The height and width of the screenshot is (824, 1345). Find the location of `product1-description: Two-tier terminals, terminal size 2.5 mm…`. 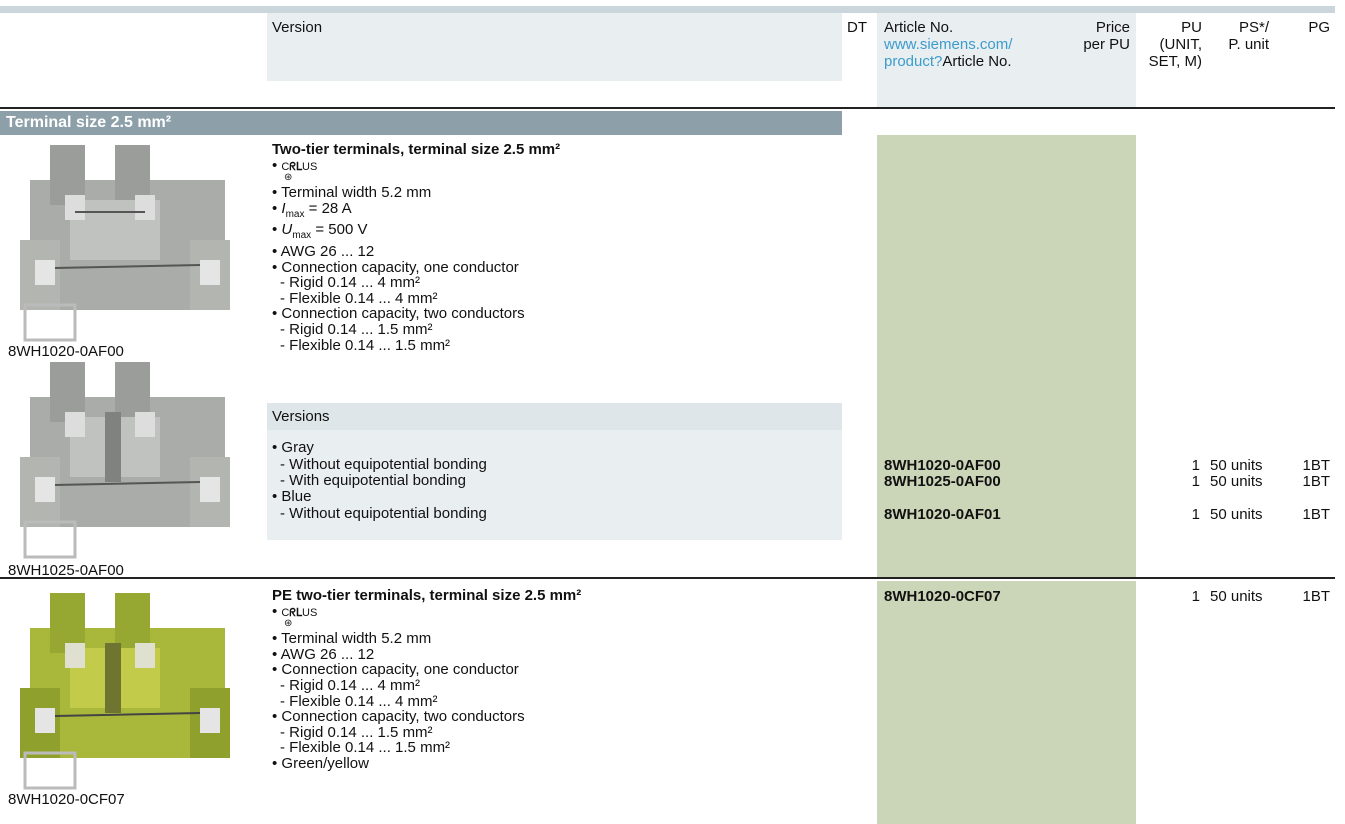

product1-description: Two-tier terminals, terminal size 2.5 mm… is located at coordinates (554, 247).